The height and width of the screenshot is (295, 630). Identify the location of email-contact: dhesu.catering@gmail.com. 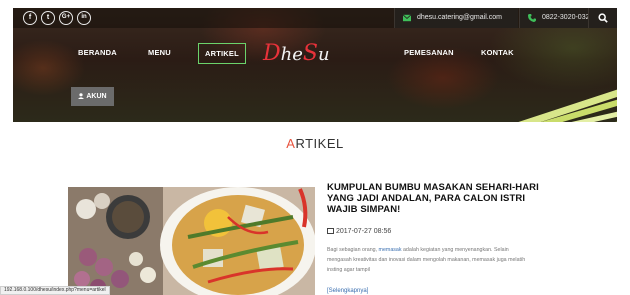
(456, 18).